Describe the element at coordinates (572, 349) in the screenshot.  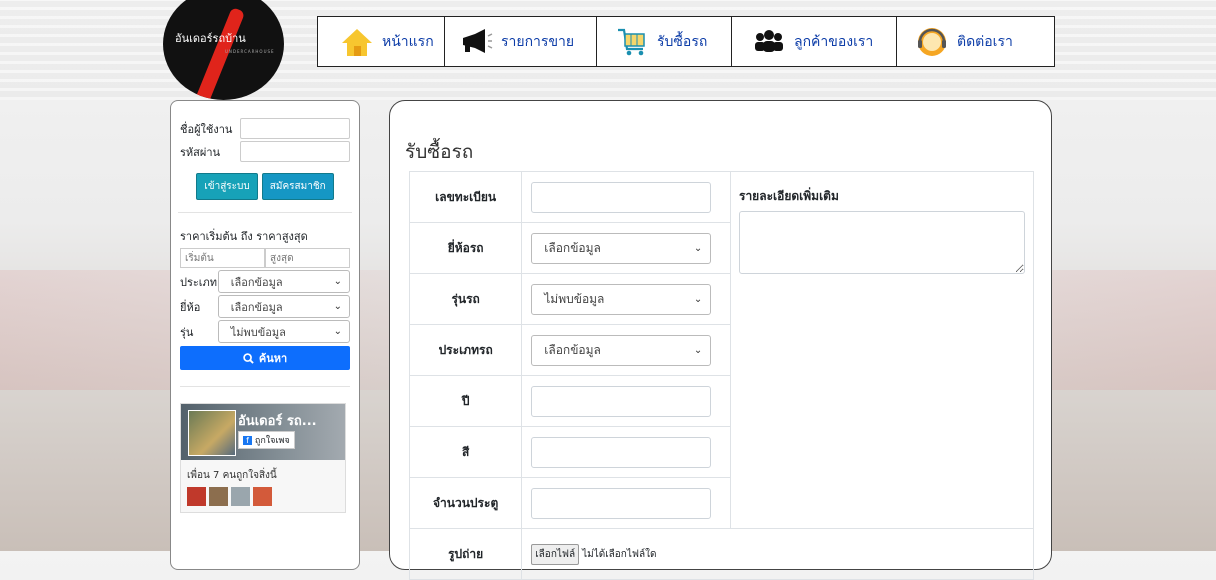
I see `car-type-select-value: เลือกข้อมูล` at that location.